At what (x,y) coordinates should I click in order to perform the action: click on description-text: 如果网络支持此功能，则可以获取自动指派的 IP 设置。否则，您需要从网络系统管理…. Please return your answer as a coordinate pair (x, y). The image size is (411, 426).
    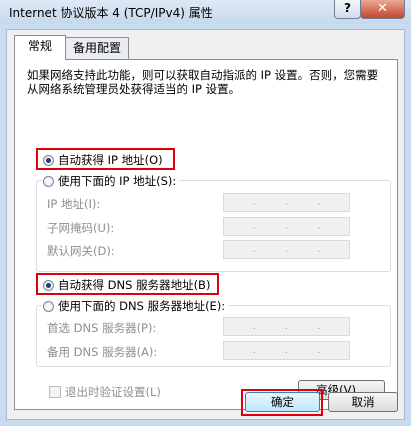
    Looking at the image, I should click on (203, 82).